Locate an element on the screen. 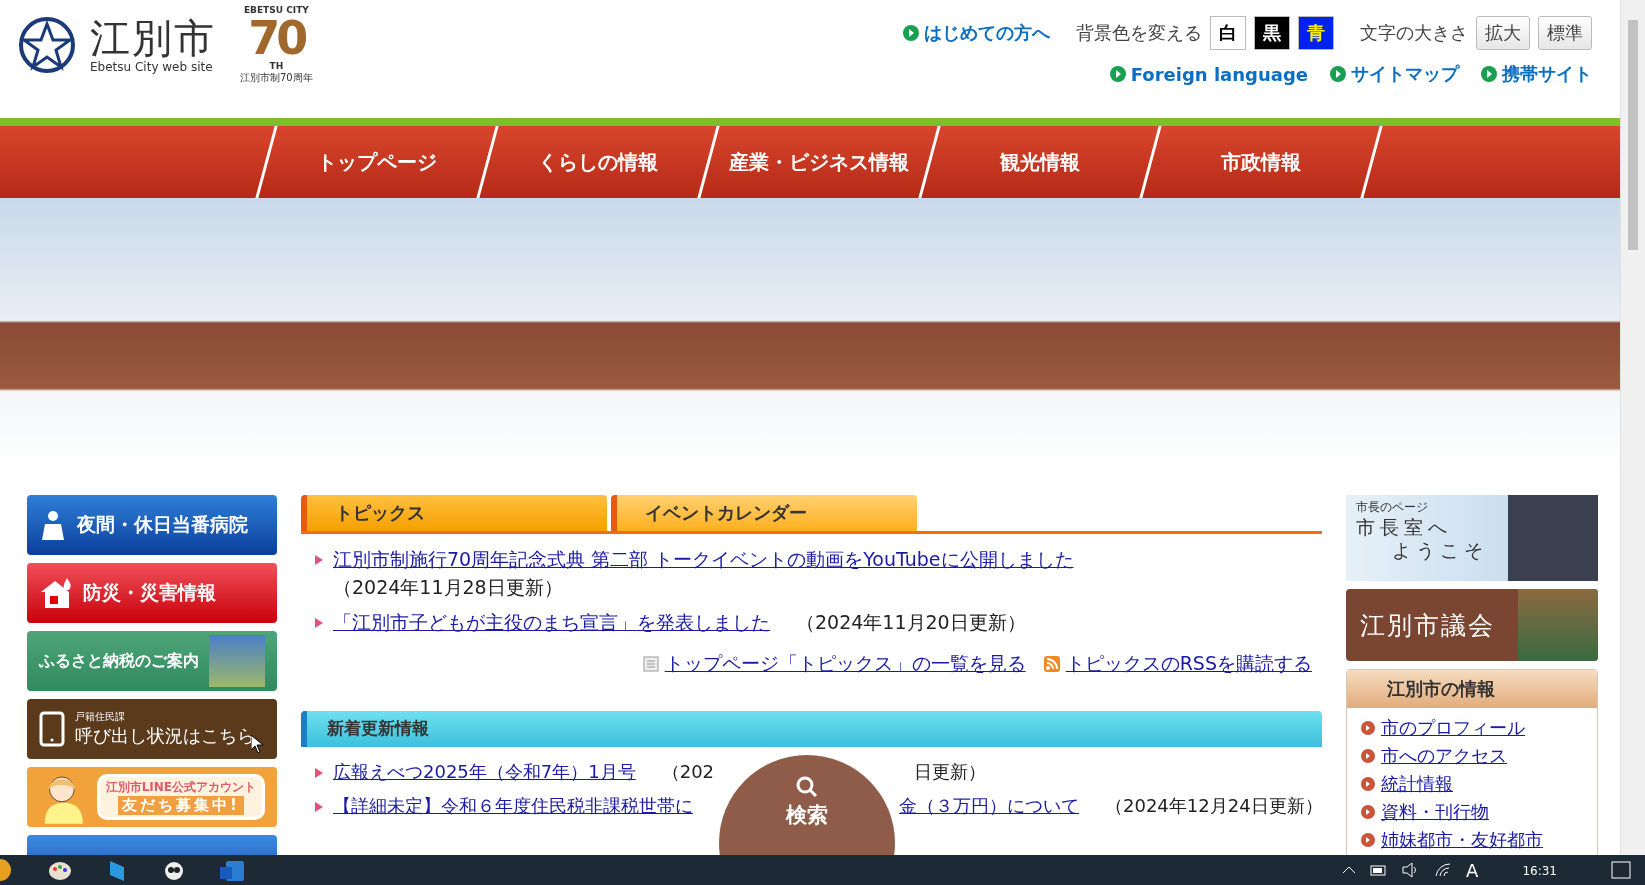  anniversary-number: 70 is located at coordinates (276, 38).